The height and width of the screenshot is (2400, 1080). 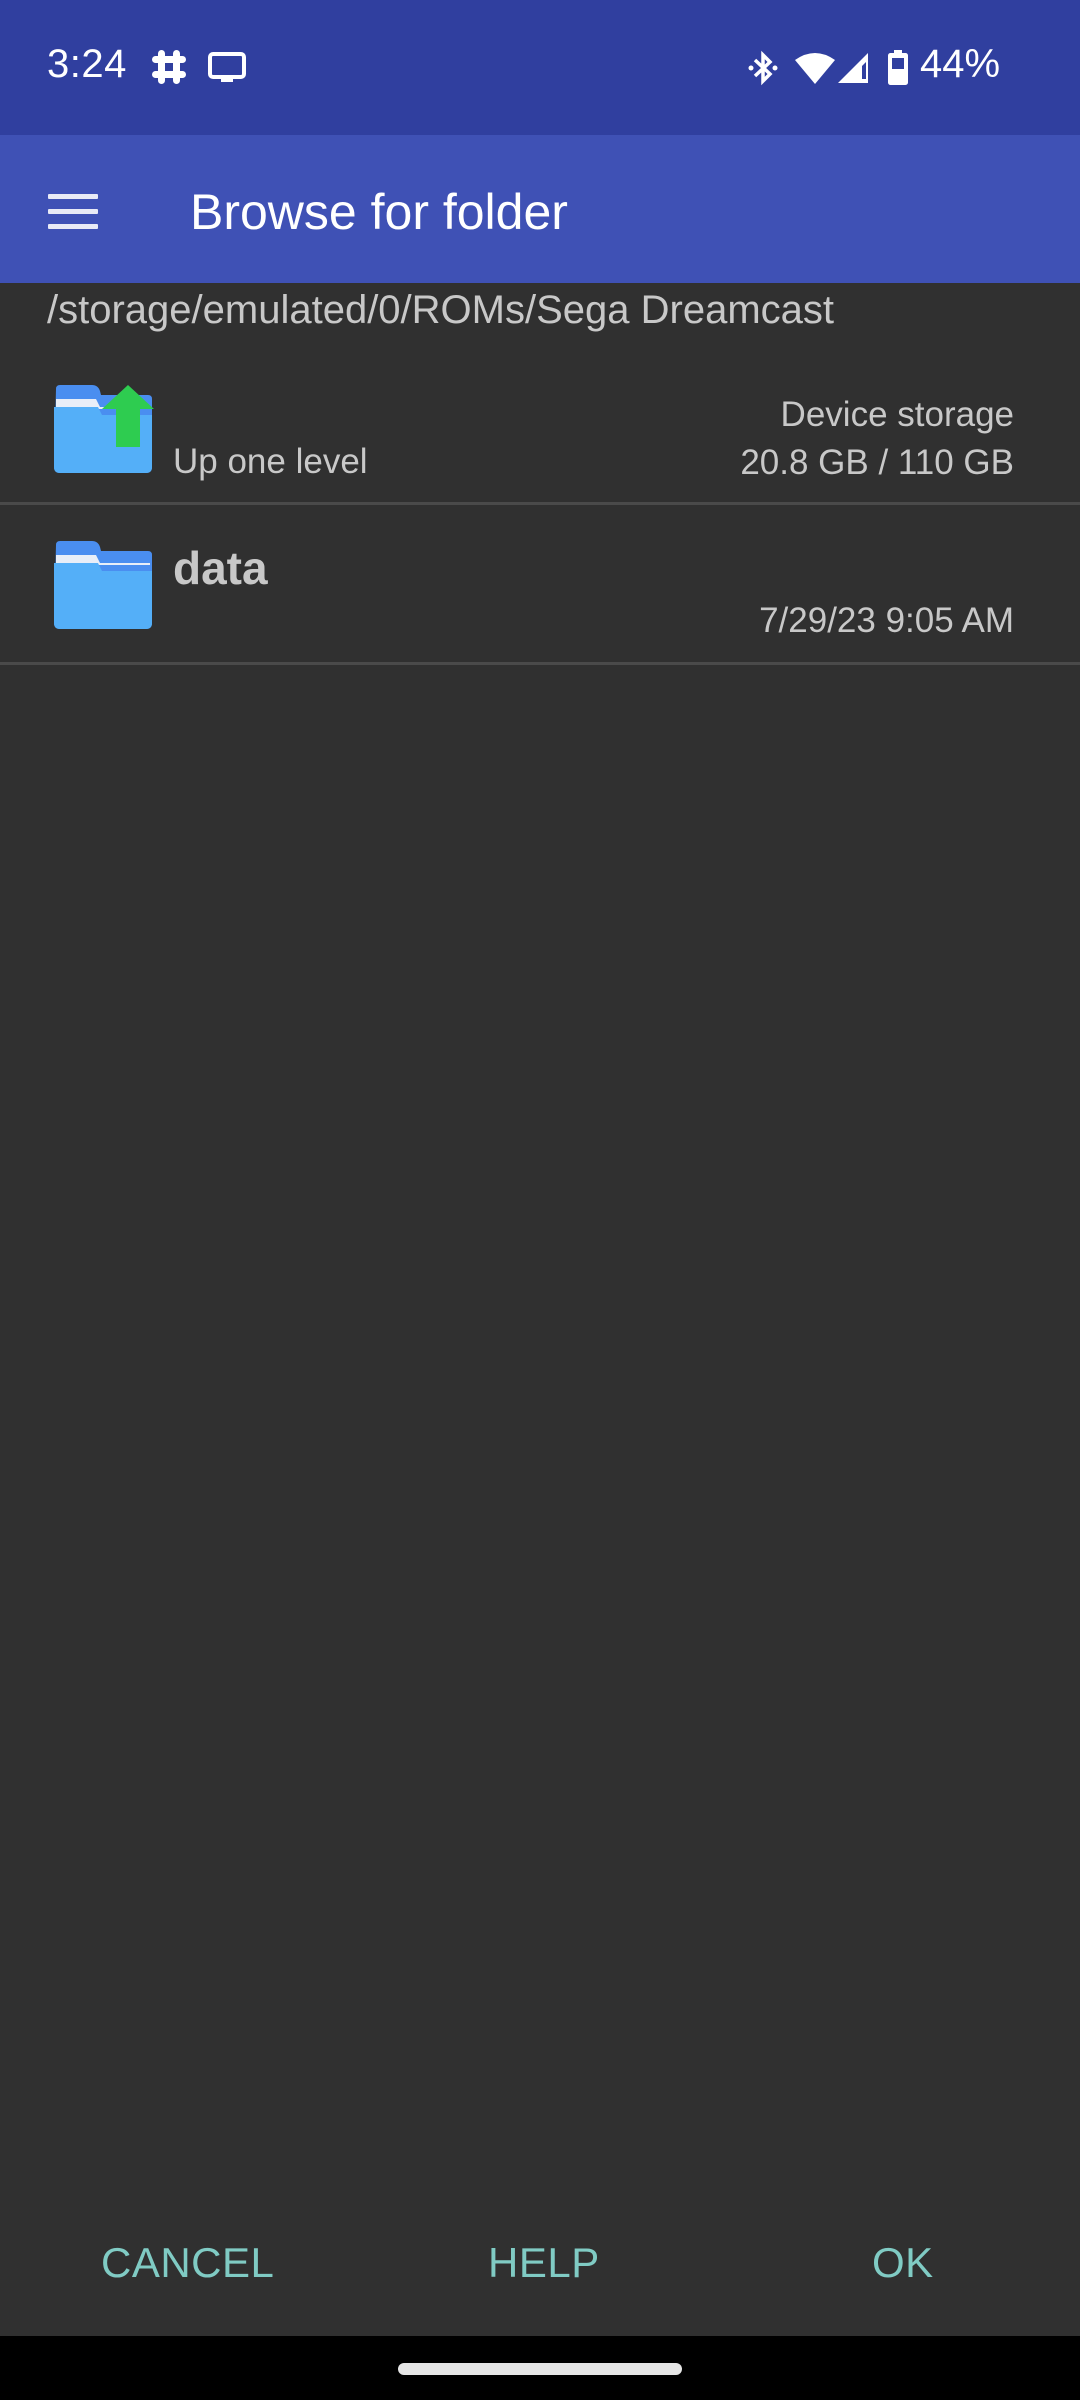 I want to click on app-bar: Browse for folder, so click(x=540, y=209).